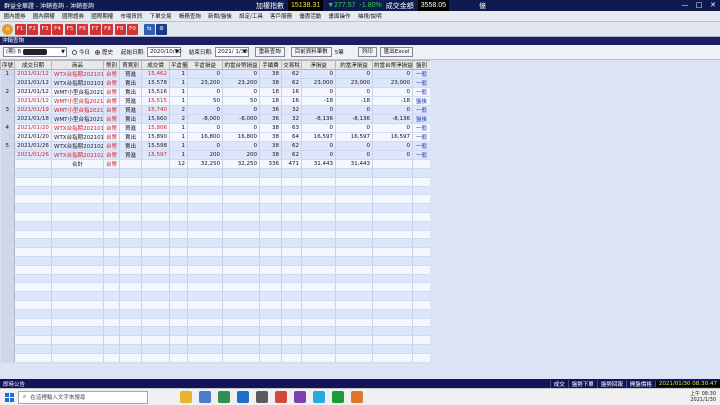 Image resolution: width=720 pixels, height=405 pixels. What do you see at coordinates (223, 397) in the screenshot?
I see `excel-icon` at bounding box center [223, 397].